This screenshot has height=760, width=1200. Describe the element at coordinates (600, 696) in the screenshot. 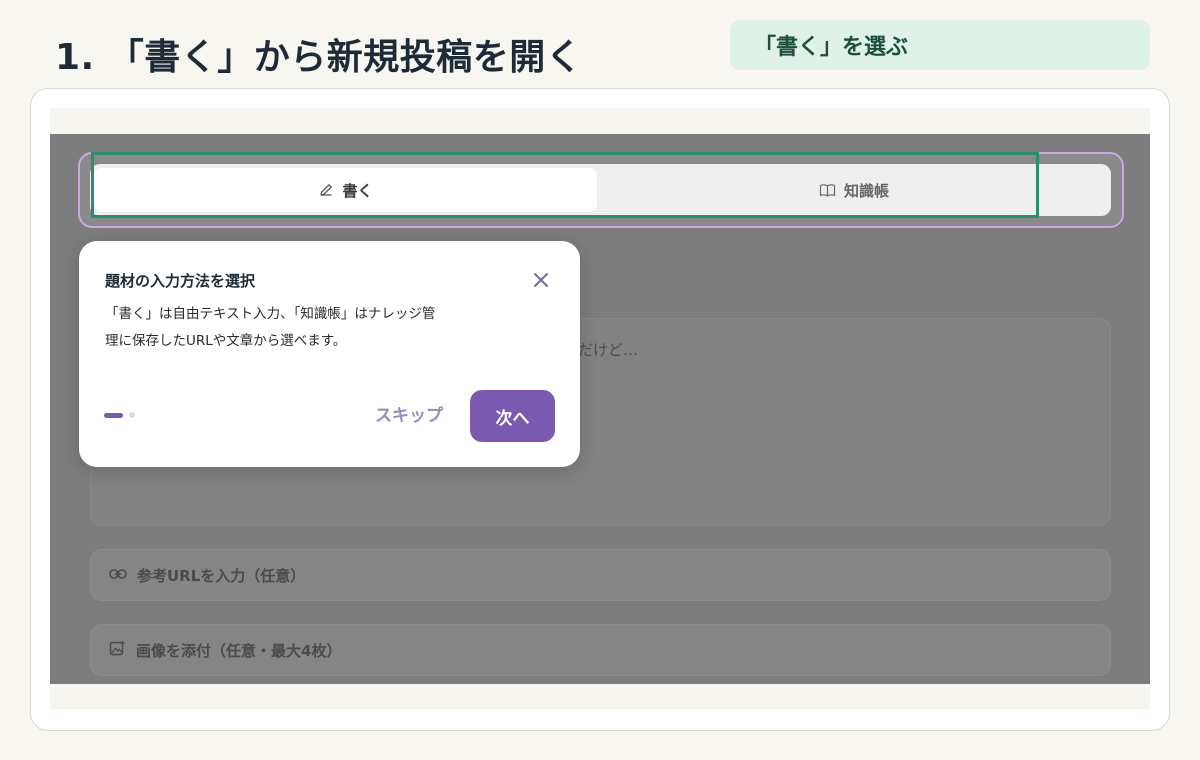

I see `frame-bottom-strip` at that location.